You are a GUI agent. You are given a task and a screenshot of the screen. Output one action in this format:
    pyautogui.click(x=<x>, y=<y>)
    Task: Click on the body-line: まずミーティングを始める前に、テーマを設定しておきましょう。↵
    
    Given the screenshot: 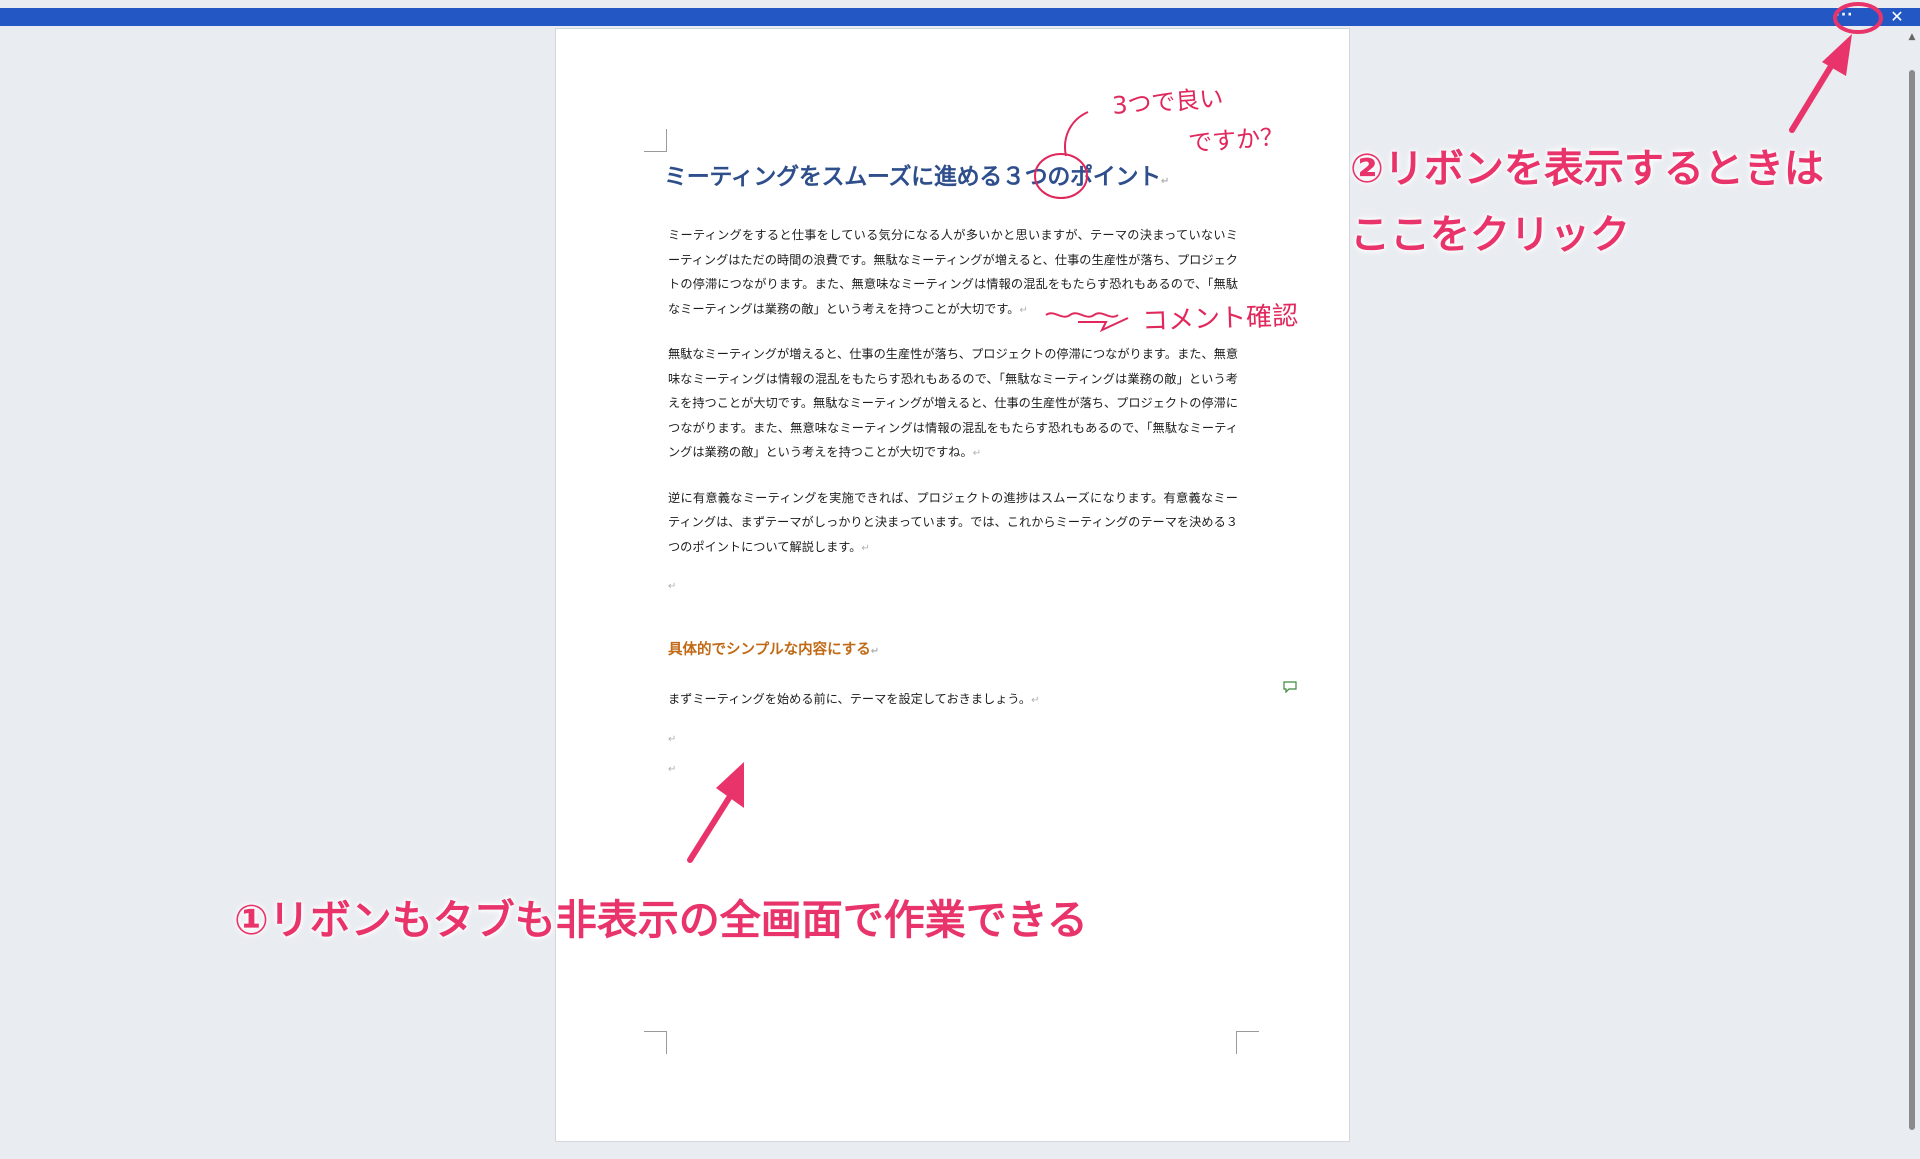 What is the action you would take?
    pyautogui.click(x=854, y=699)
    